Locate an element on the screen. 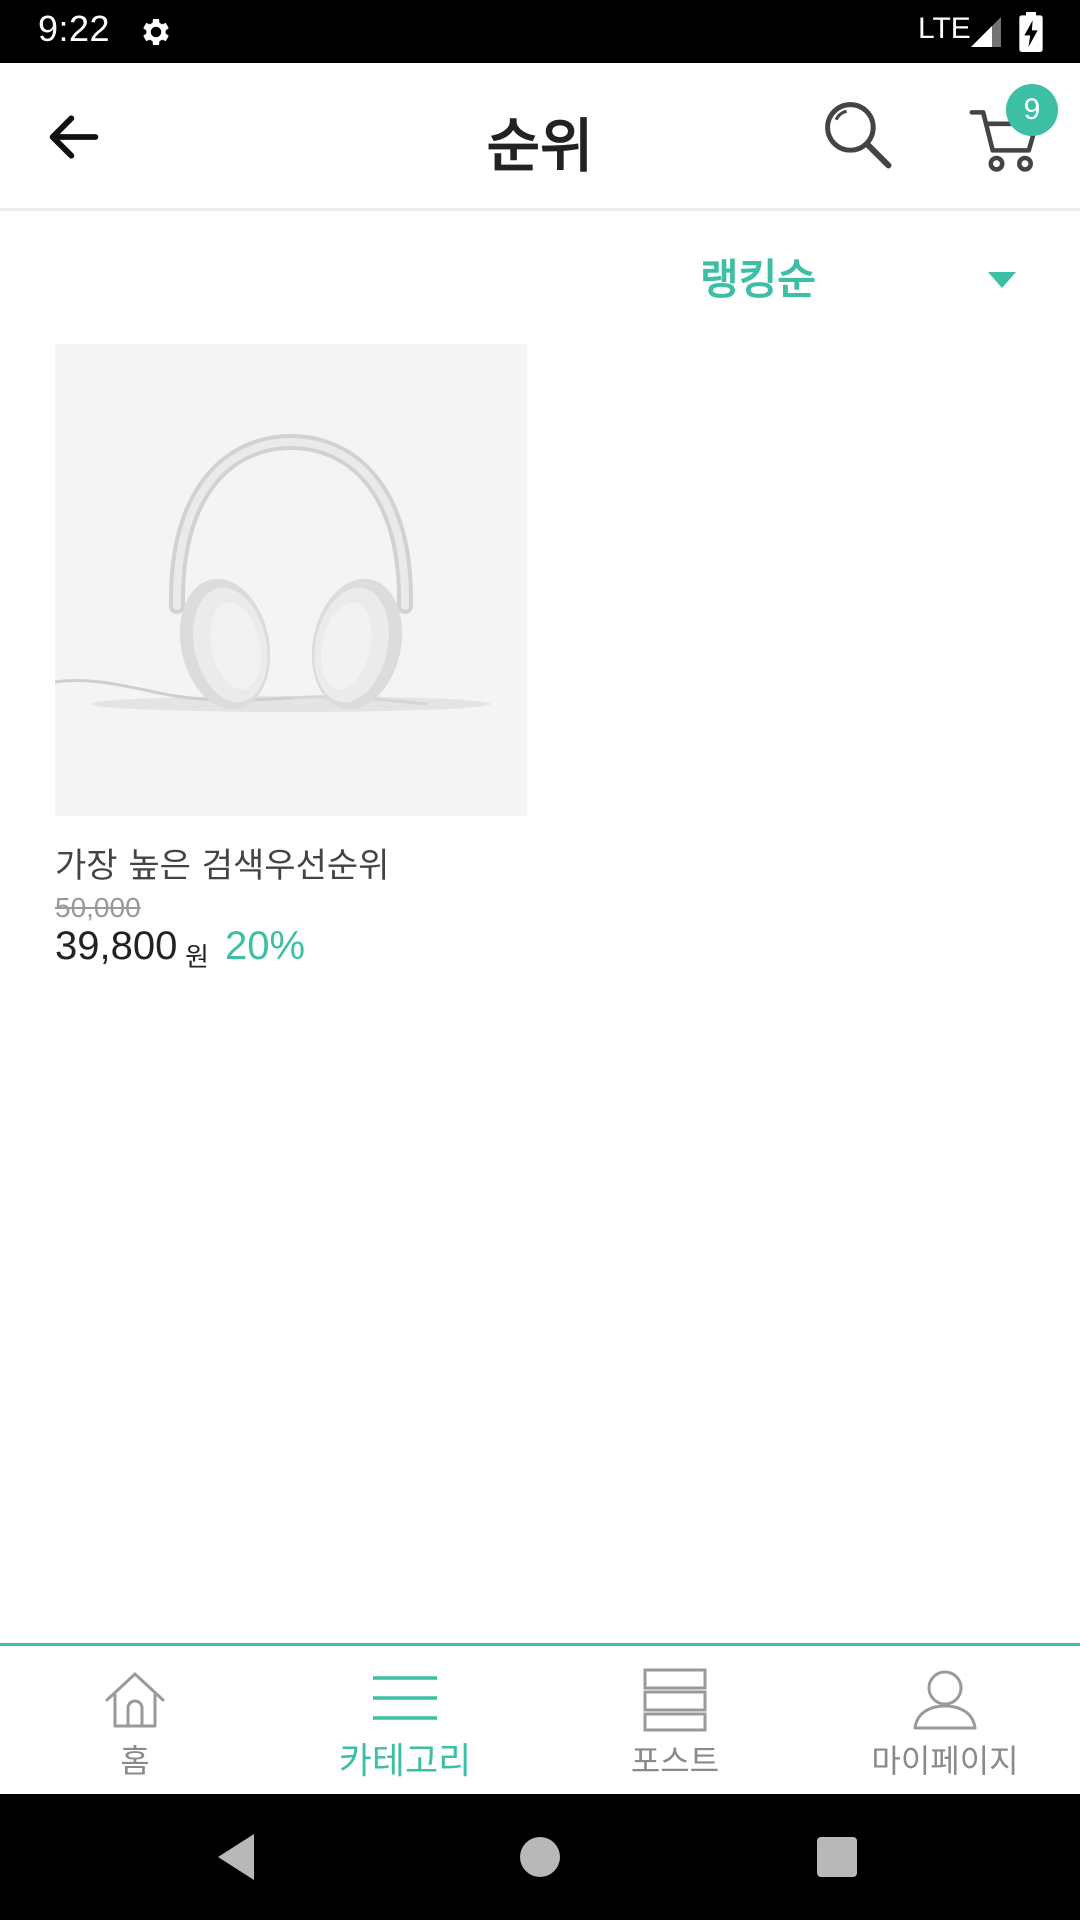 The image size is (1080, 1920). system-home-icon is located at coordinates (540, 1857).